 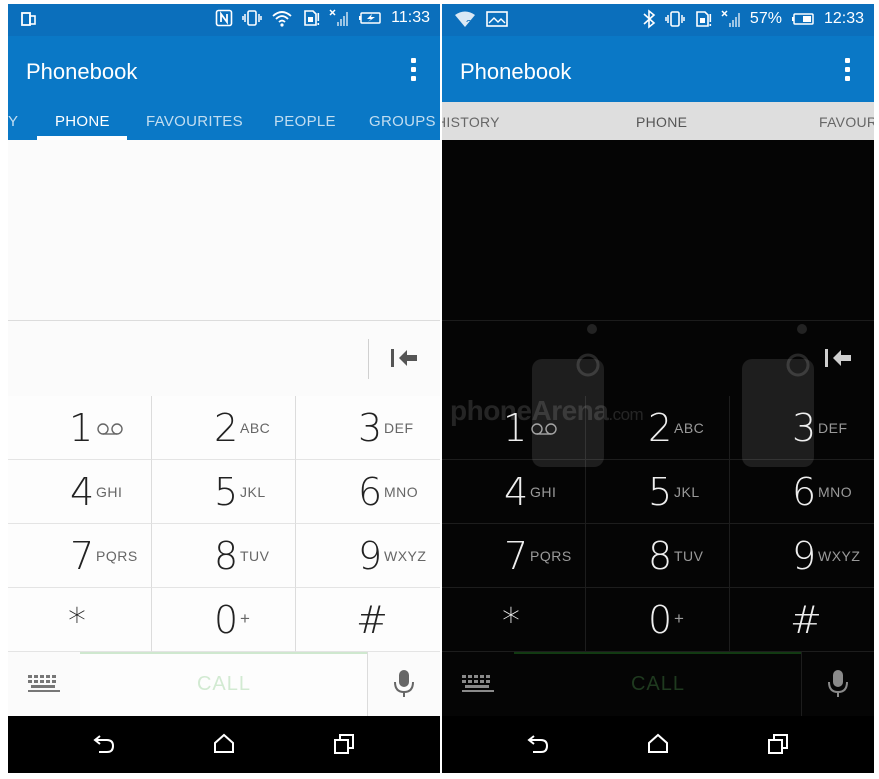 I want to click on tab-favourites: FAVOURITES, so click(x=194, y=121).